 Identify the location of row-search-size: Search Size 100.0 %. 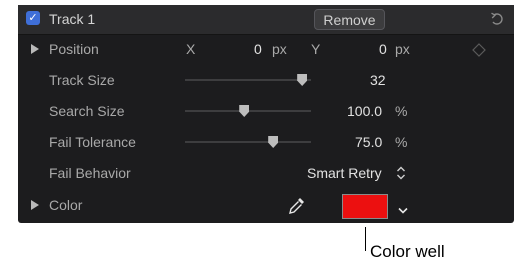
(266, 111).